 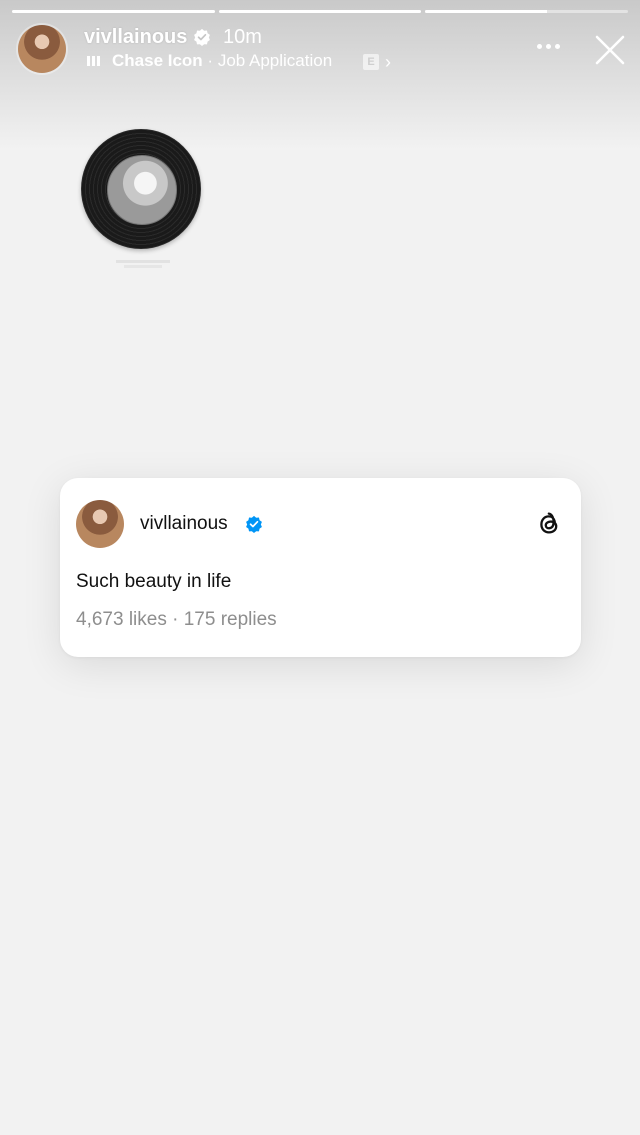 I want to click on vinyl-cover-image, so click(x=142, y=190).